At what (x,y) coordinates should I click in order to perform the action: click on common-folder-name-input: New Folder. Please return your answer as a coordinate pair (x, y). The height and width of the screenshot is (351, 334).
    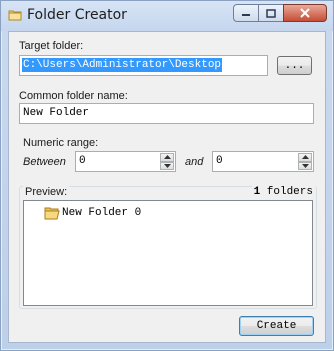
    Looking at the image, I should click on (166, 113).